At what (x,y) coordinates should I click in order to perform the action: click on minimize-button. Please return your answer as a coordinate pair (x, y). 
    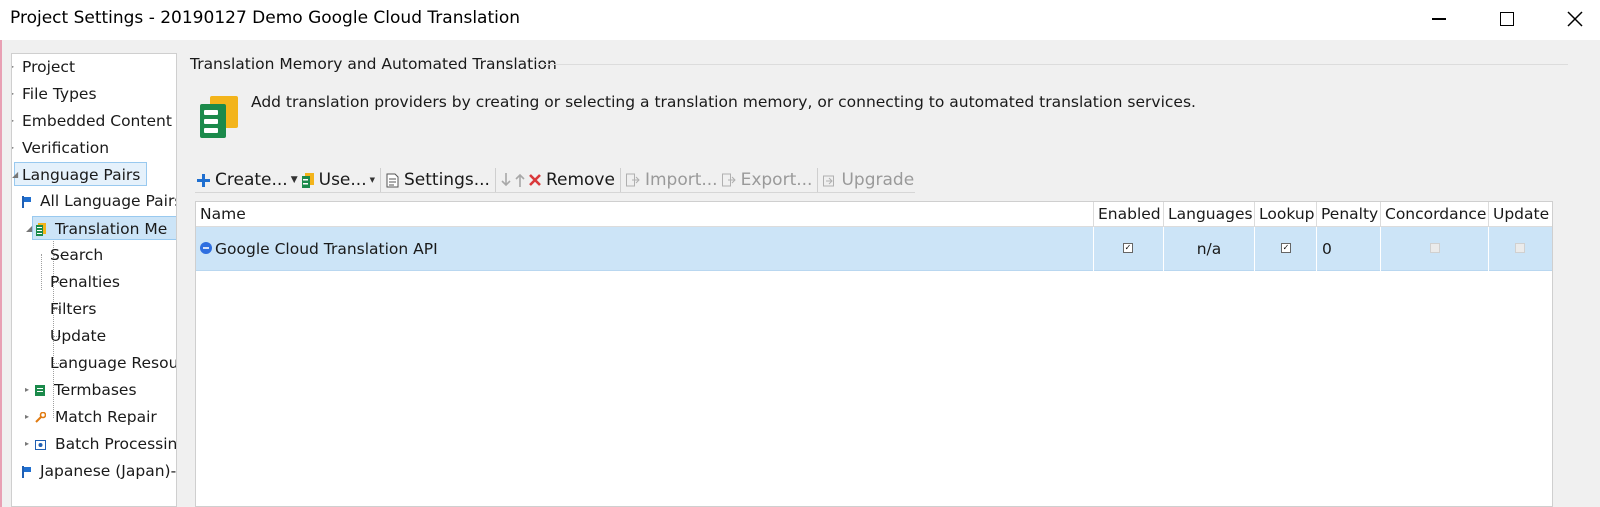
    Looking at the image, I should click on (1439, 19).